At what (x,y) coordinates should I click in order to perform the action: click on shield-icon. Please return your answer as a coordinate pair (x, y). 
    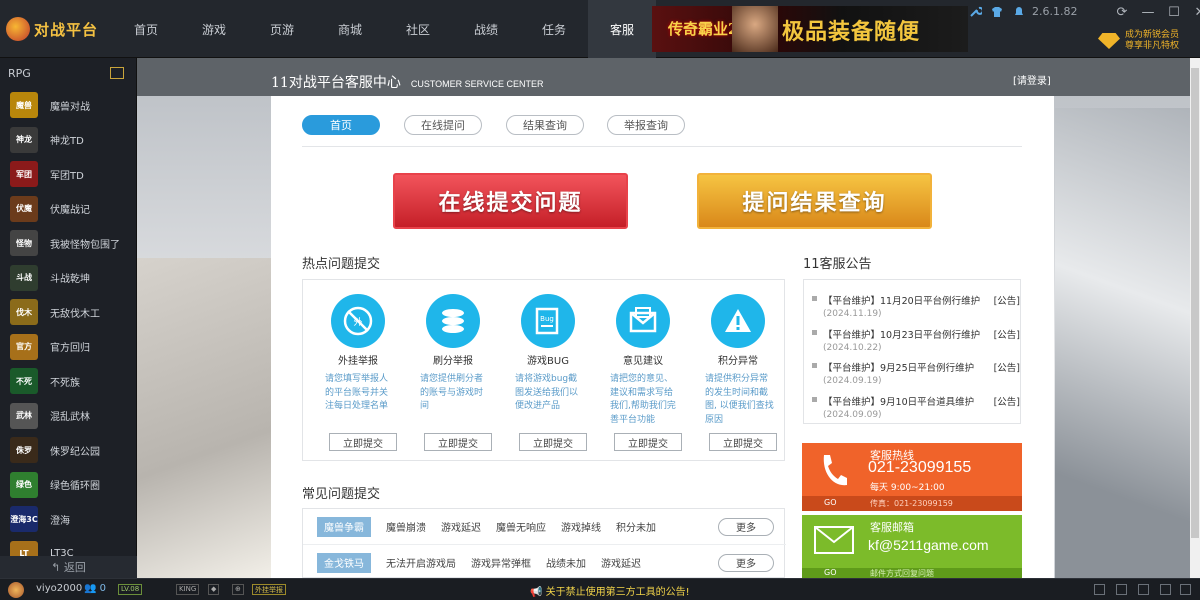
    Looking at the image, I should click on (1143, 589).